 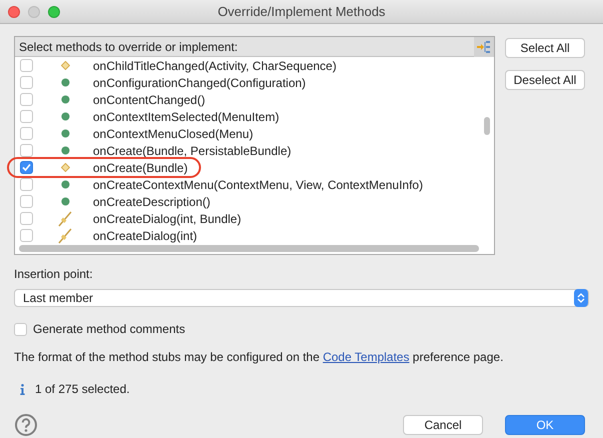 What do you see at coordinates (545, 48) in the screenshot?
I see `side-button: Select All` at bounding box center [545, 48].